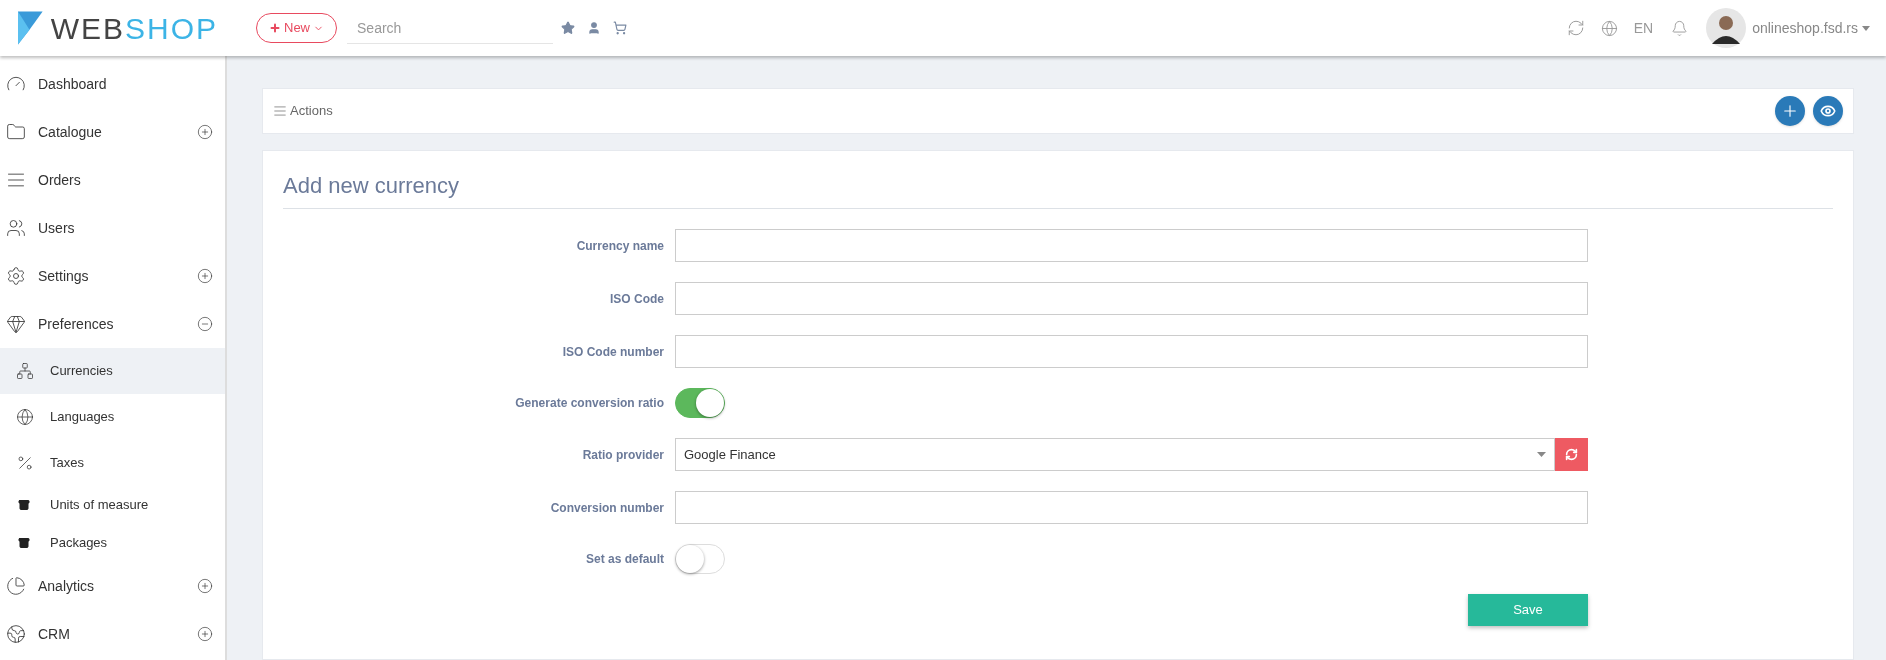 The height and width of the screenshot is (660, 1886). Describe the element at coordinates (112, 84) in the screenshot. I see `sidebar-item: Dashboard` at that location.